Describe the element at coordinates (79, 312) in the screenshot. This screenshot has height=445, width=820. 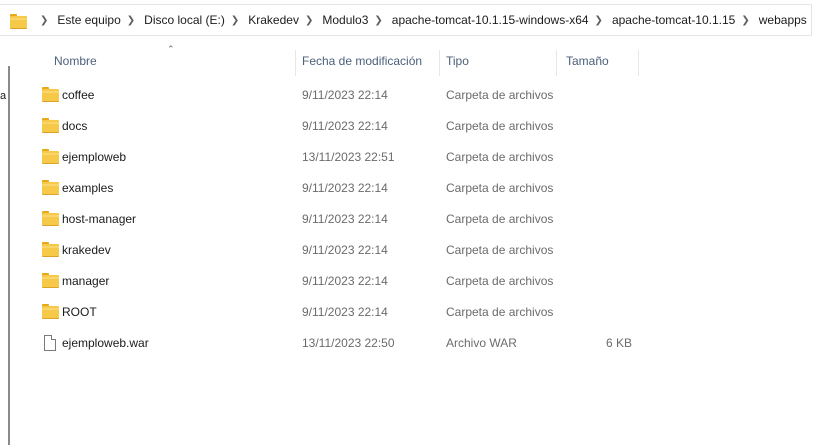
I see `file-name: ROOT` at that location.